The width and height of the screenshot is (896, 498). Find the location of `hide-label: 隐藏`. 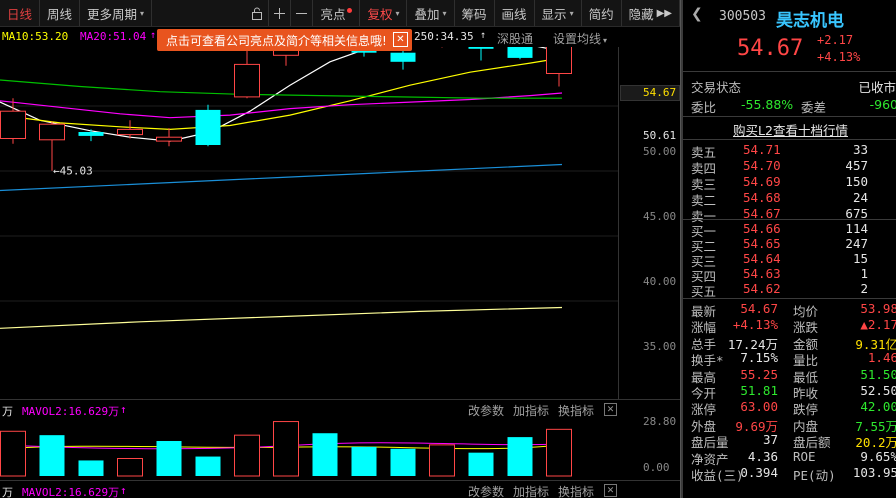

hide-label: 隐藏 is located at coordinates (641, 14).